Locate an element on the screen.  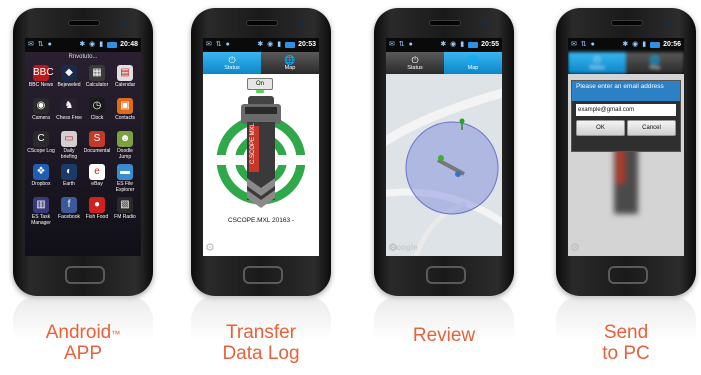
app-launcher: ◐ Earth is located at coordinates (69, 178).